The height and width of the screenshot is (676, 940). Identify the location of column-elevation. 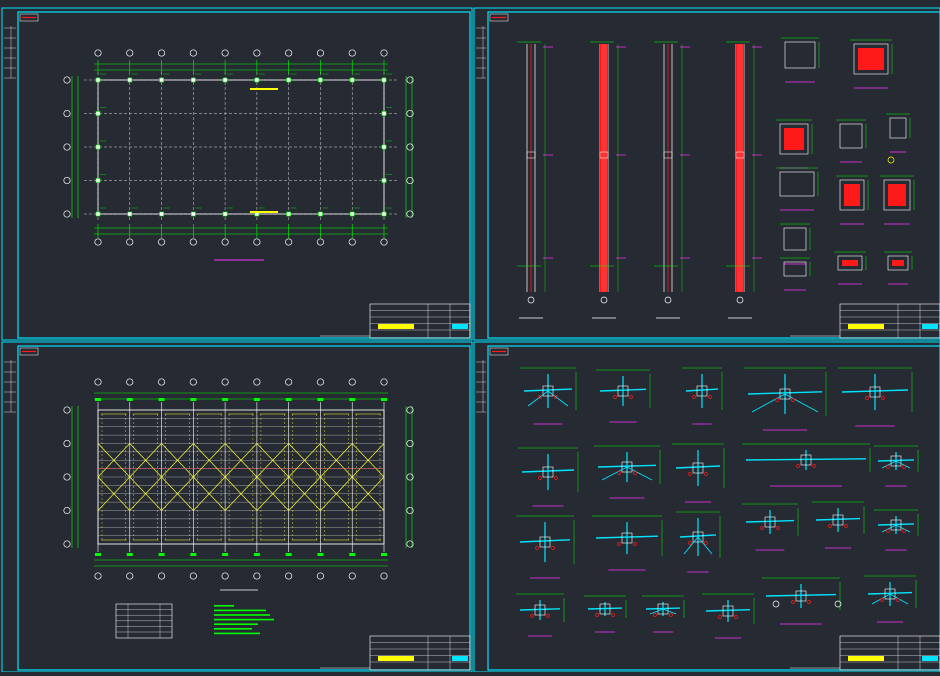
(672, 180).